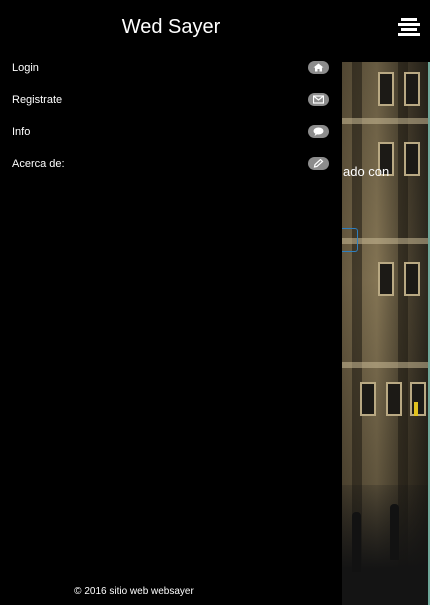 The width and height of the screenshot is (430, 605). I want to click on background-partial-text: ado con, so click(366, 171).